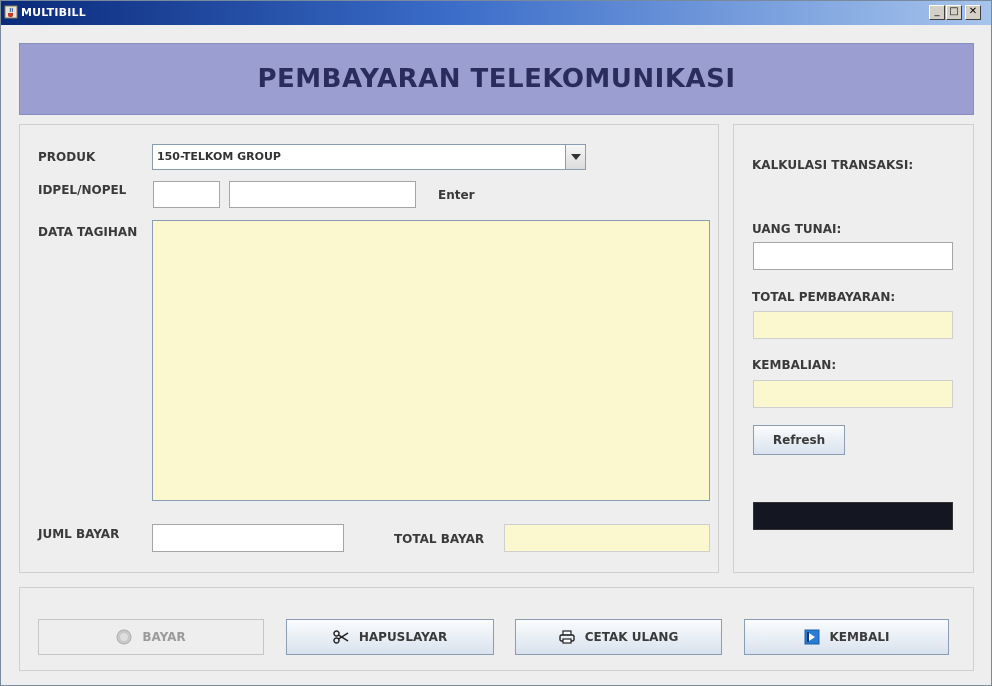 This screenshot has width=992, height=686. I want to click on produk-selected-value: 150-TELKOM GROUP, so click(219, 156).